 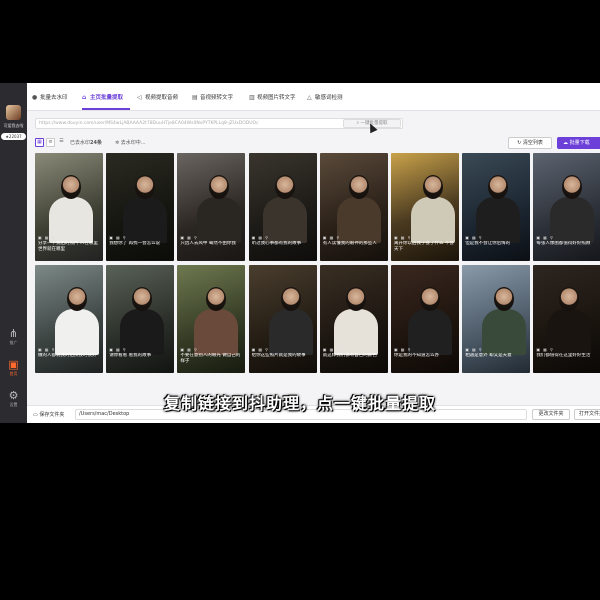 What do you see at coordinates (578, 143) in the screenshot?
I see `batch-download-button: ☁ 批量下载` at bounding box center [578, 143].